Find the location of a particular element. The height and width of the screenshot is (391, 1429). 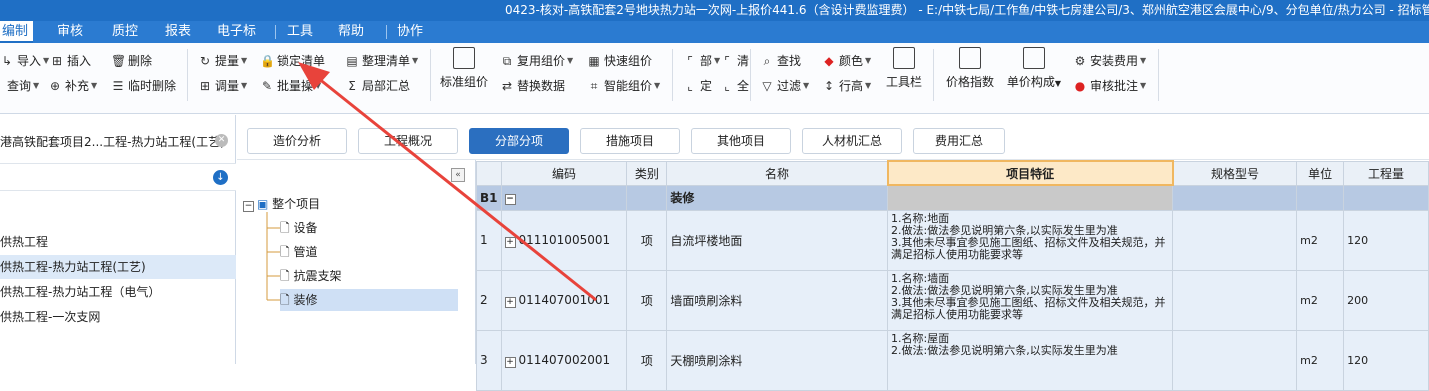

all-button: ⌞ 全 is located at coordinates (734, 86).